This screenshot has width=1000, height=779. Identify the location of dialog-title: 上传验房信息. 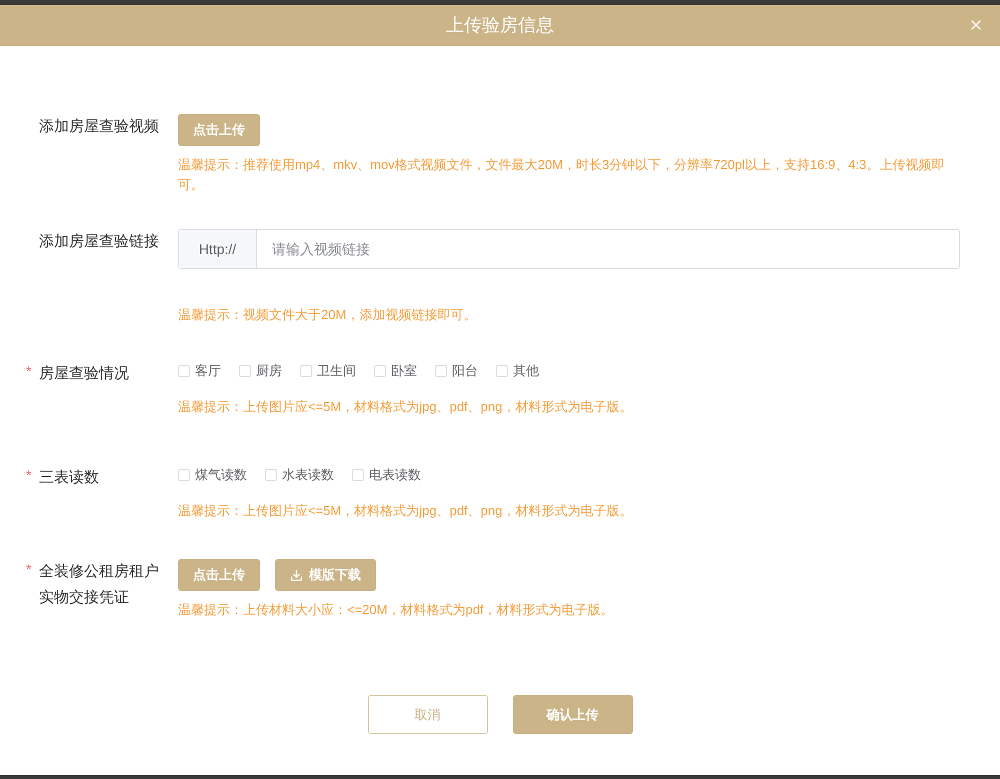
(500, 25).